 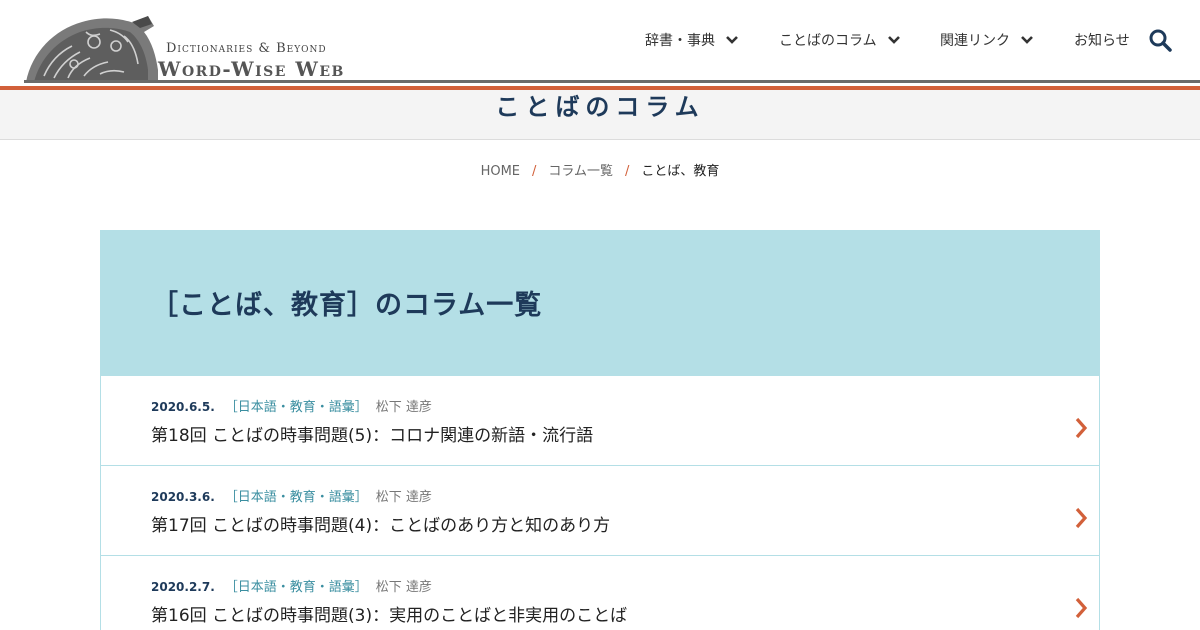 What do you see at coordinates (828, 41) in the screenshot?
I see `nav-label: ことばのコラム` at bounding box center [828, 41].